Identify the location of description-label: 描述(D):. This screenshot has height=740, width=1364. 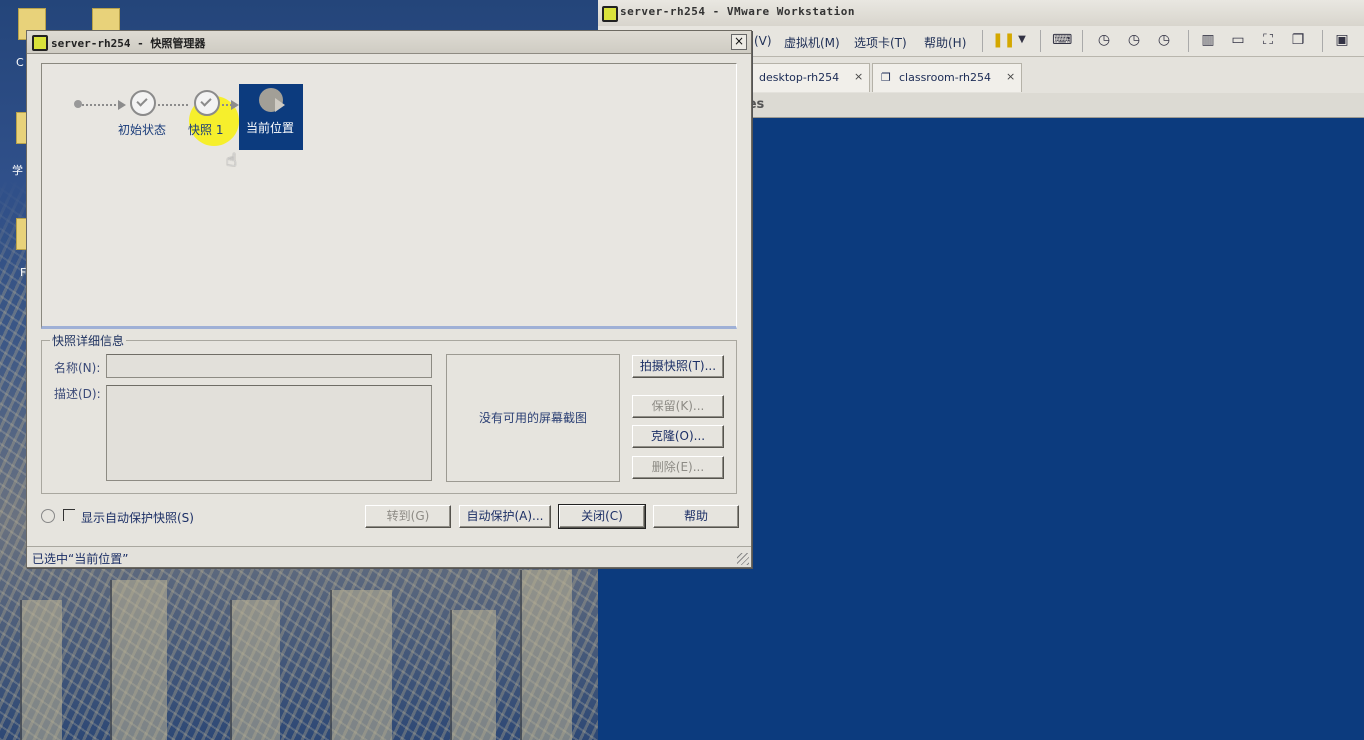
(77, 394).